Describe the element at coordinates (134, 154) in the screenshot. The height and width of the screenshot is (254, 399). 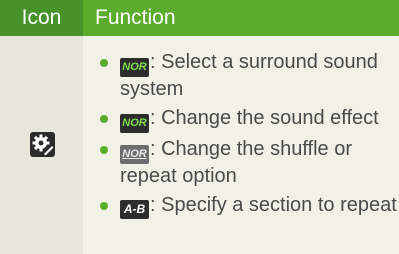
I see `nor-shuffle-repeat-badge-icon: NOR` at that location.